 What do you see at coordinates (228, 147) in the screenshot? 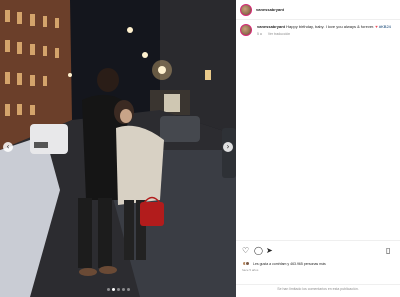
I see `chevron-right-icon: ›` at bounding box center [228, 147].